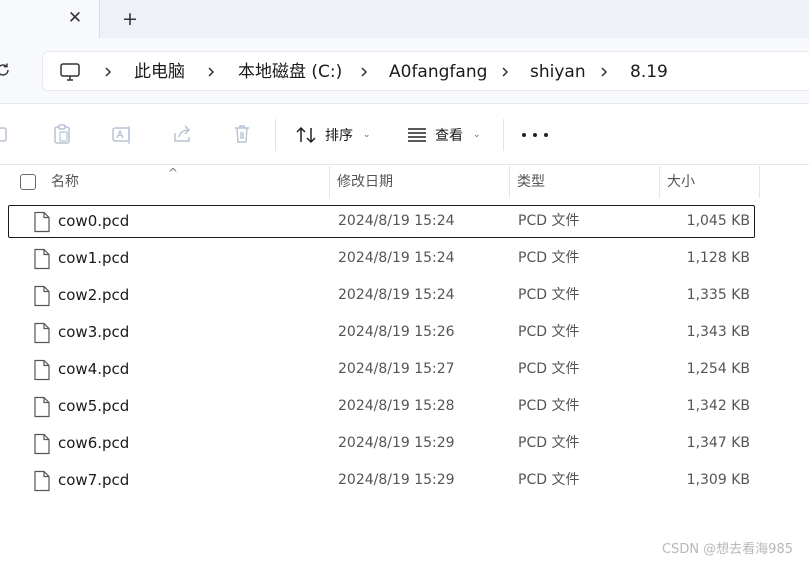 Image resolution: width=809 pixels, height=563 pixels. I want to click on file-name: cow0.pcd, so click(93, 221).